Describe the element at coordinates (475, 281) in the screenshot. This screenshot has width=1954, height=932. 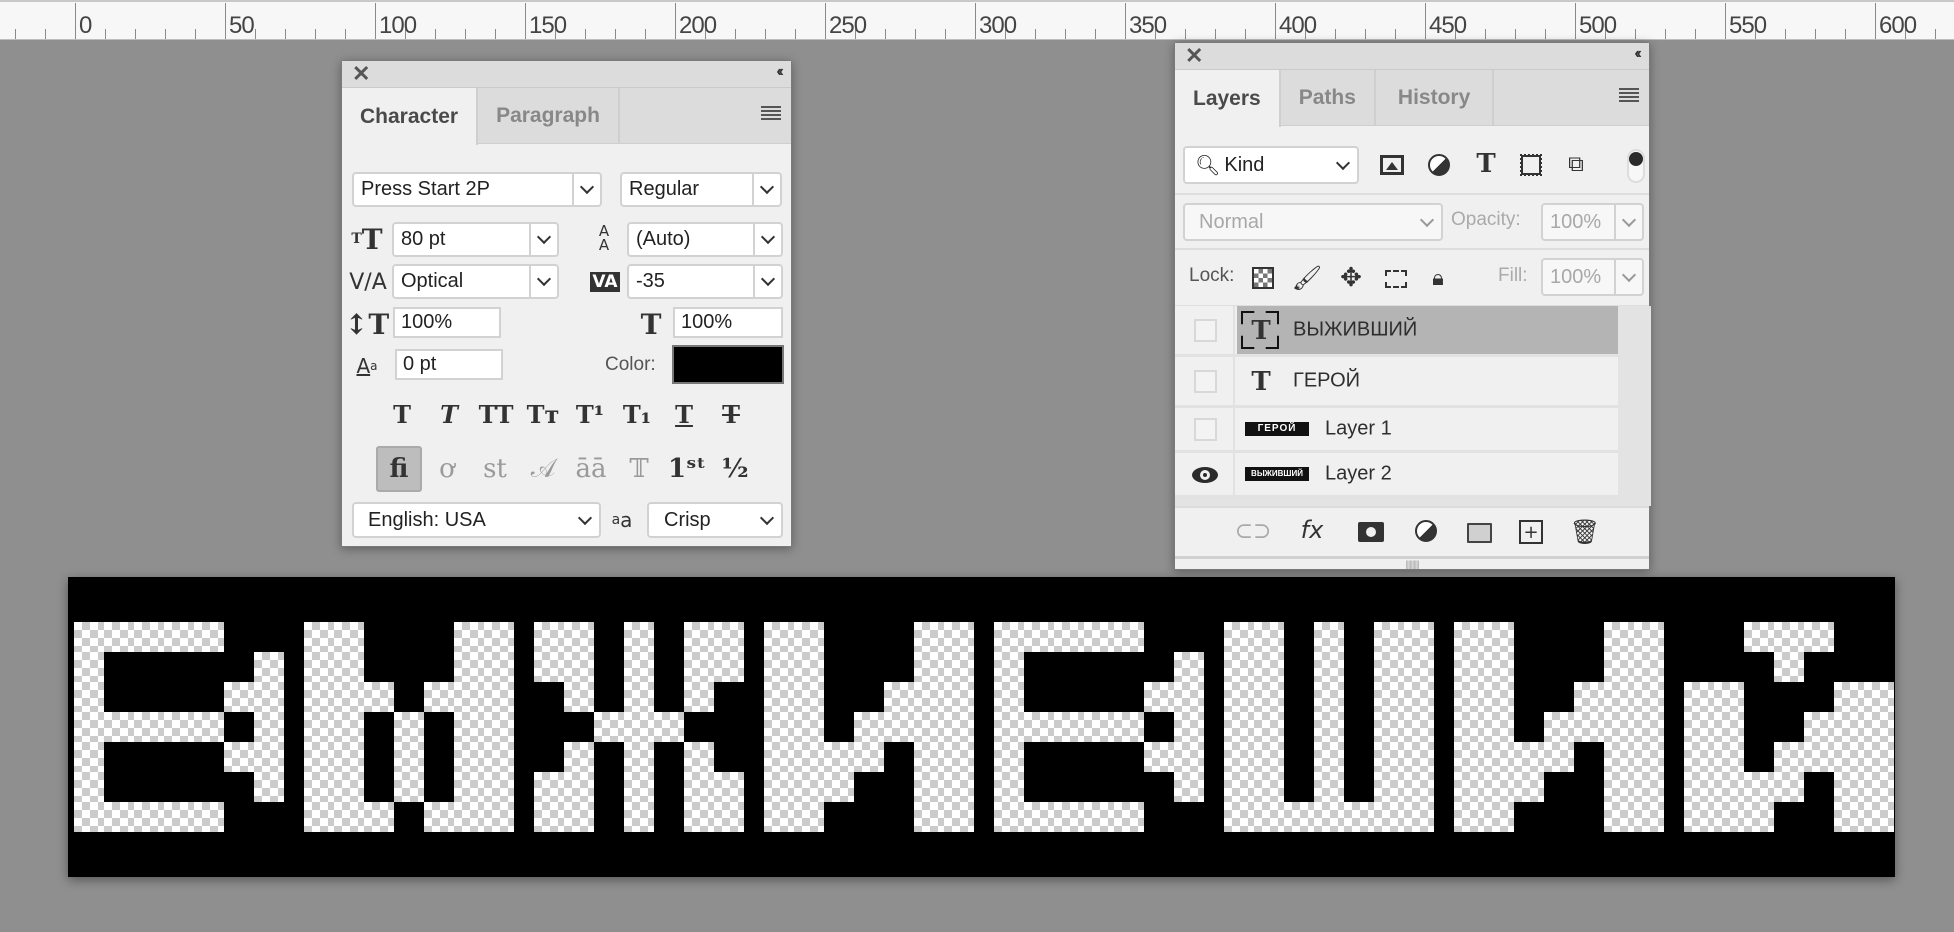
I see `kerning-select: Optical` at that location.